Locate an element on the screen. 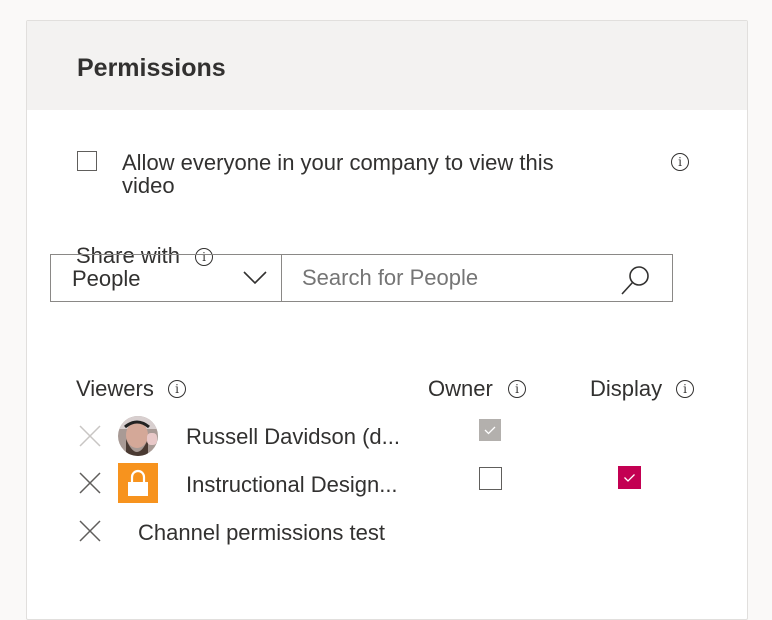 The height and width of the screenshot is (620, 772). display-info-icon: i is located at coordinates (685, 389).